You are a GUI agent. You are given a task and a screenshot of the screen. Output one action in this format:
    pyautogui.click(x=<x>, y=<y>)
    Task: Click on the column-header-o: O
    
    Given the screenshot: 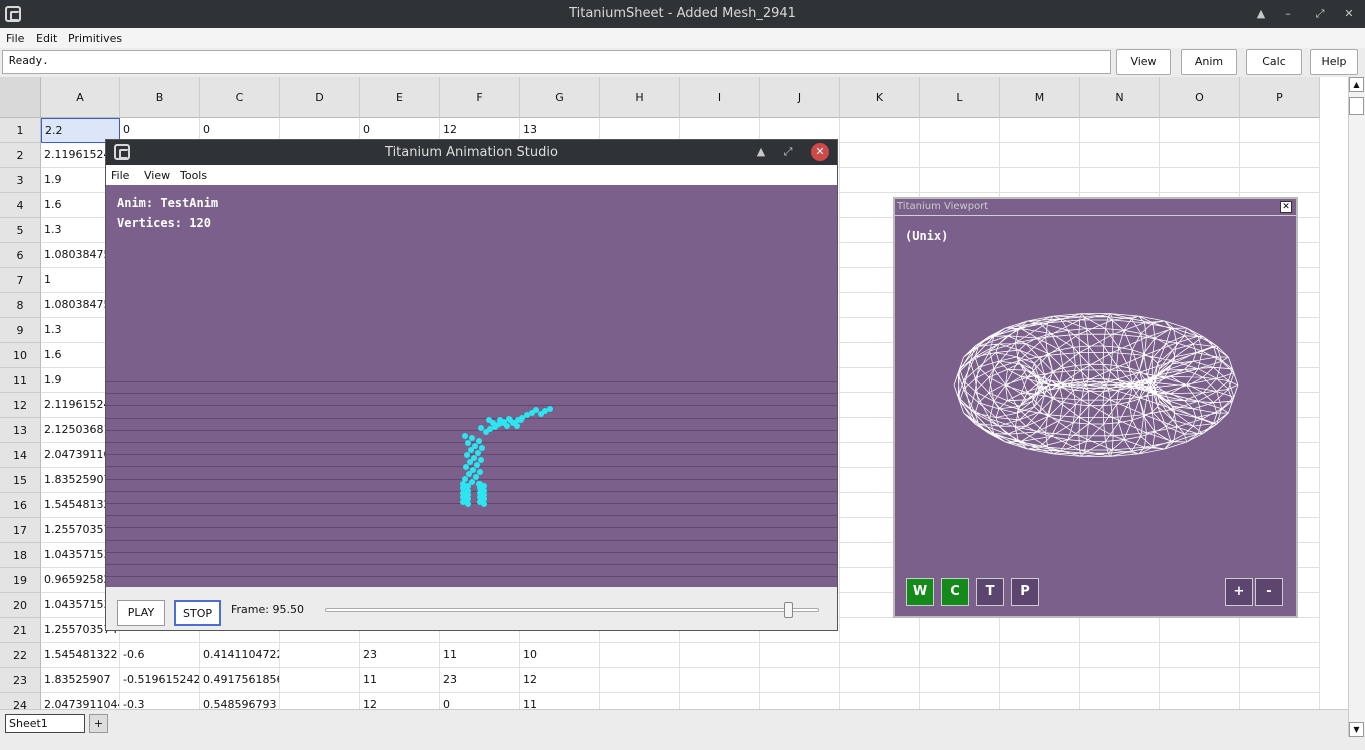 What is the action you would take?
    pyautogui.click(x=1200, y=97)
    